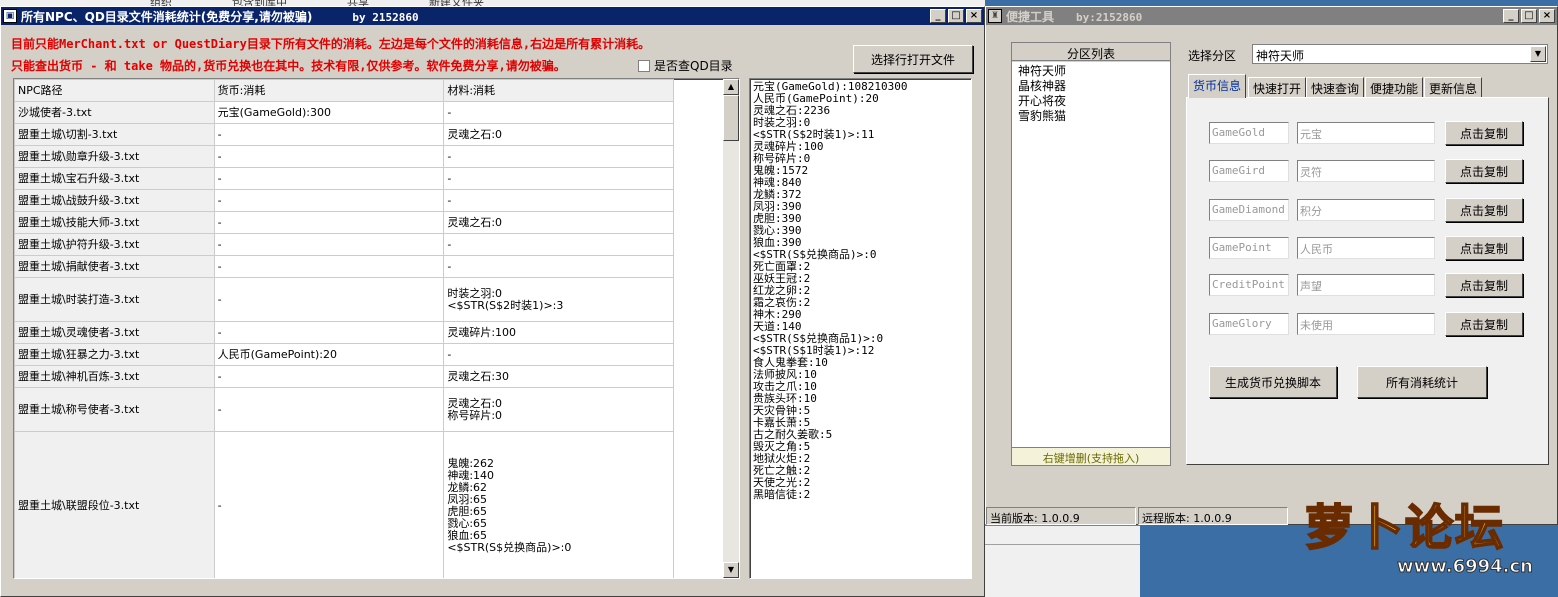  I want to click on table-row: 盟重土城\战鼓升级-3.txt - -, so click(344, 200).